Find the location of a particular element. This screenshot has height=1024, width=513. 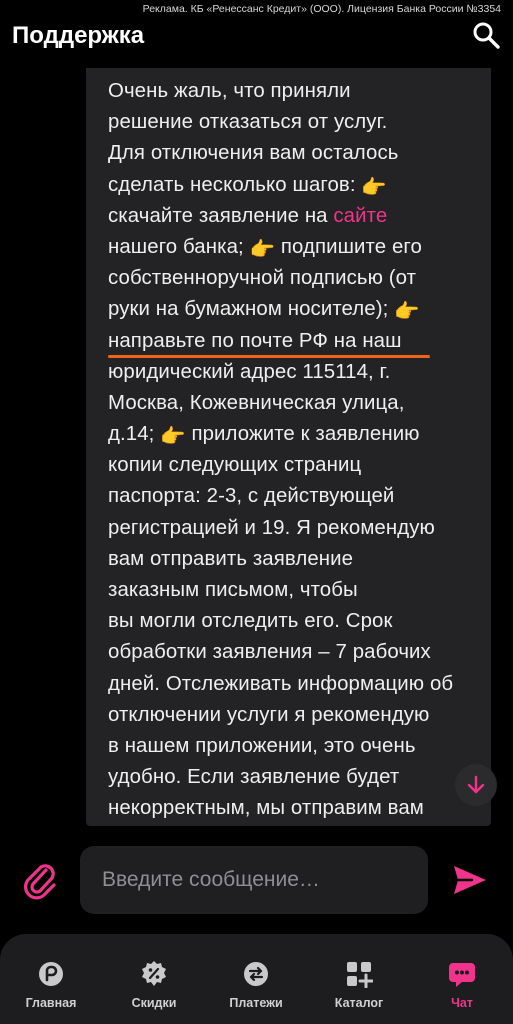

message-line: нашего банка; 👉 подпишите его is located at coordinates (294, 247).